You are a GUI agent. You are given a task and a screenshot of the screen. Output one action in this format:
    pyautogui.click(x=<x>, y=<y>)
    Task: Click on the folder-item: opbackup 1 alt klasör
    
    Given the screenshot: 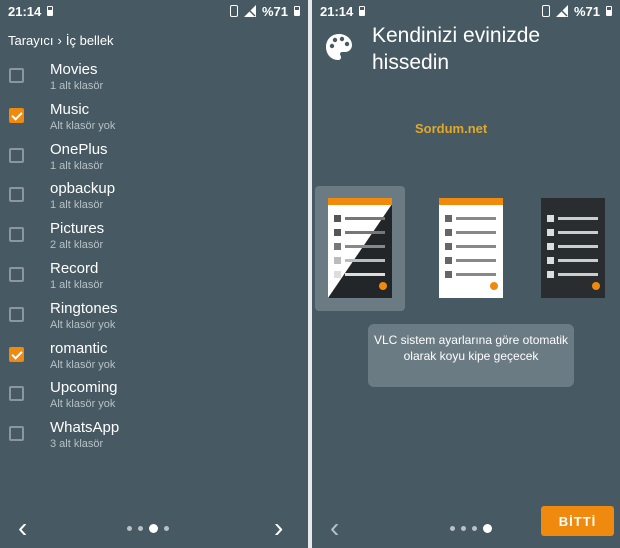 What is the action you would take?
    pyautogui.click(x=154, y=195)
    